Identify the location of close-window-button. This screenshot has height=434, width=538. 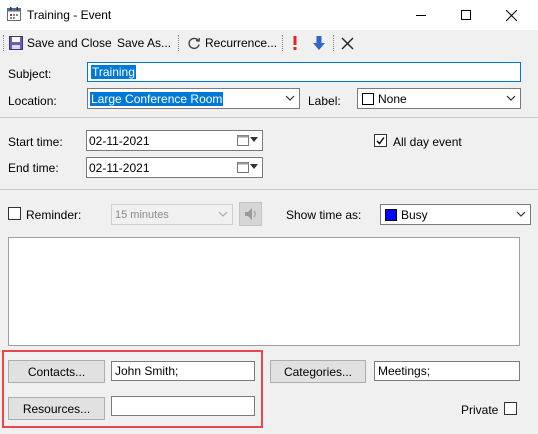
(511, 15).